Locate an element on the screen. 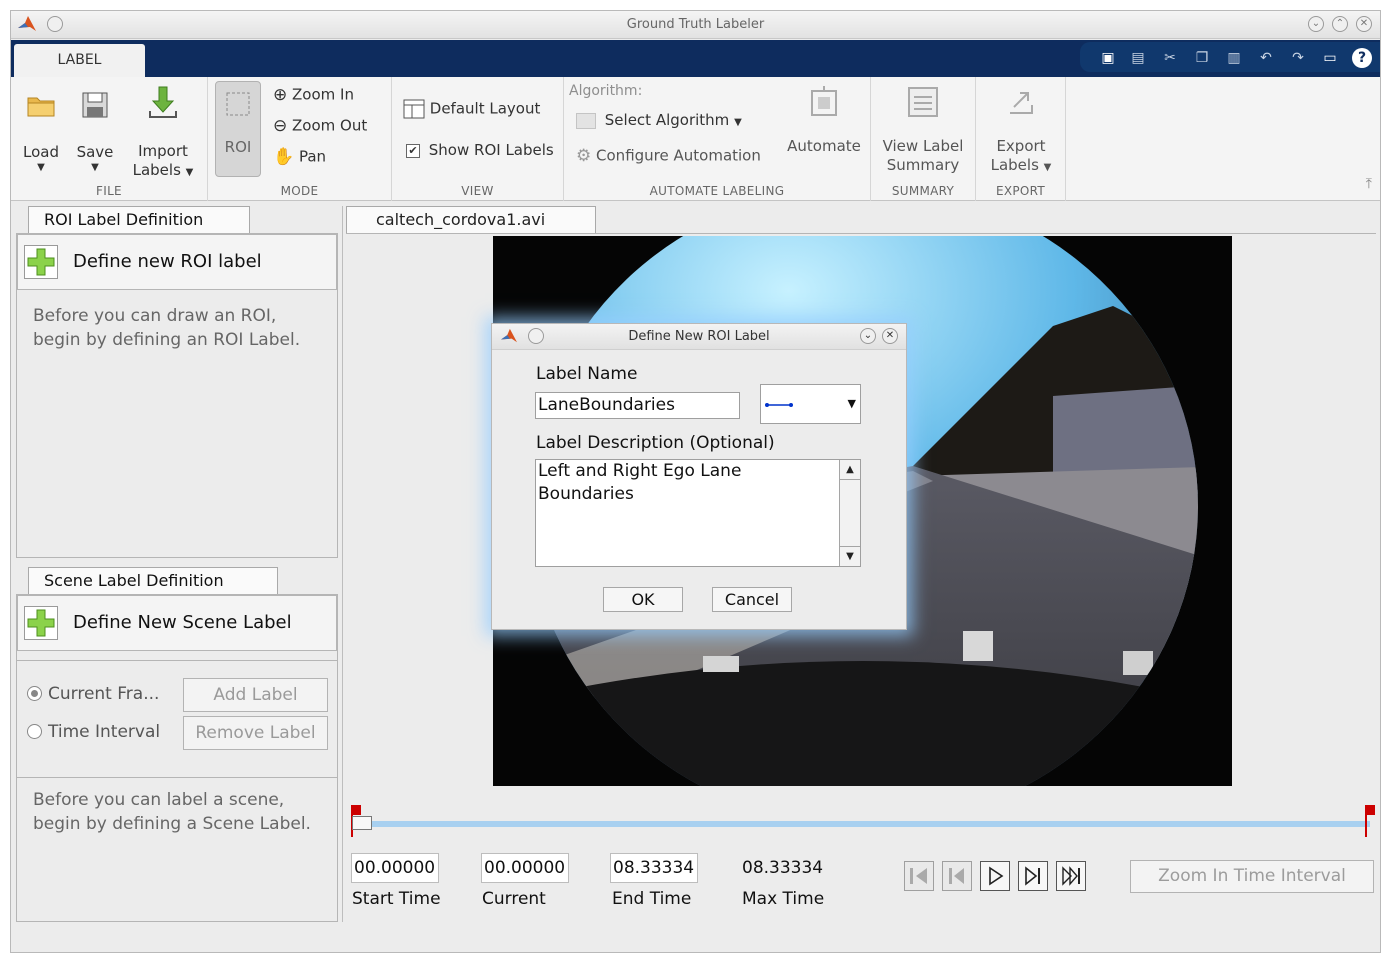 This screenshot has width=1381, height=953. toolstrip-header: LABEL ▣ ▤ ✂ ❐ ▥ ↶ ↷ ▭ ? is located at coordinates (695, 58).